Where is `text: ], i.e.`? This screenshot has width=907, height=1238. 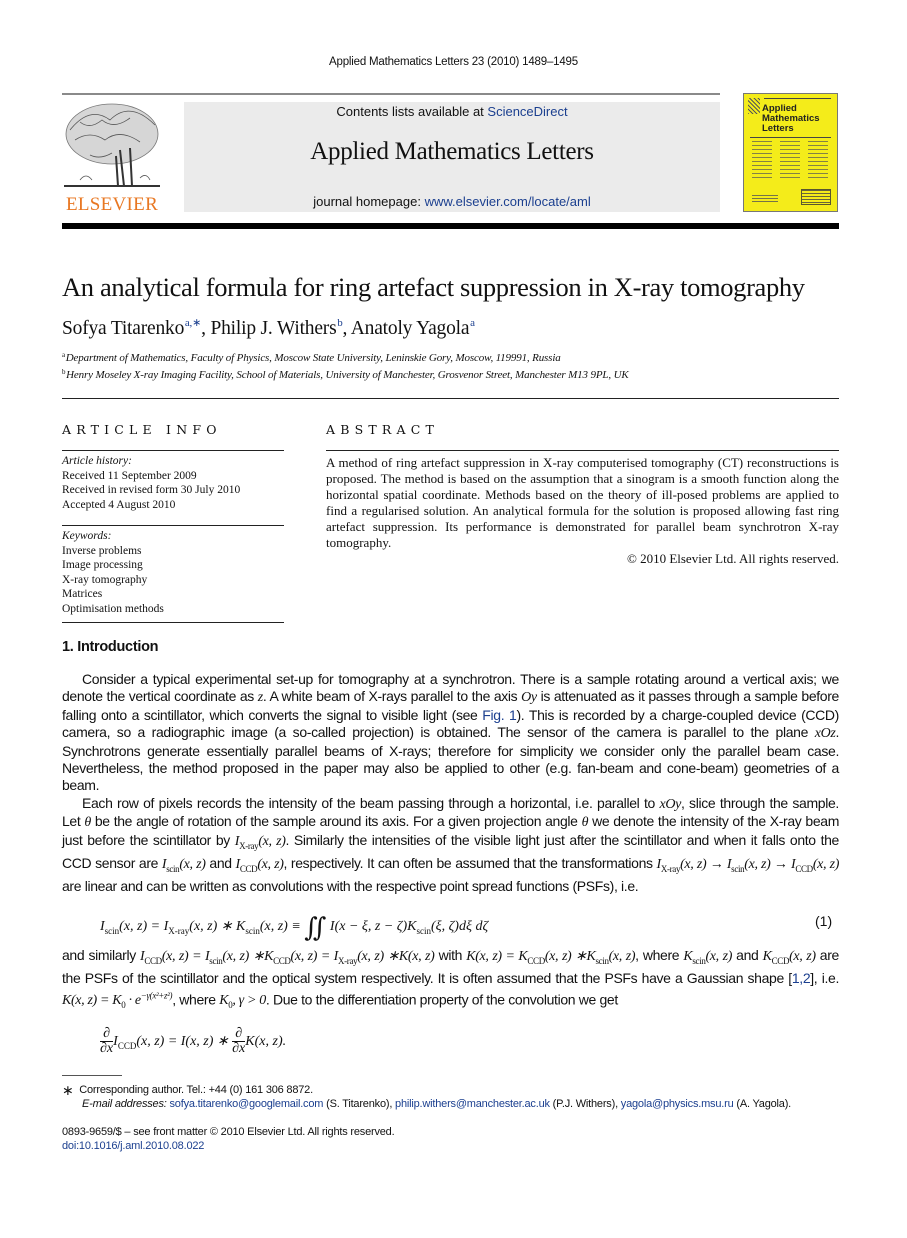
text: ], i.e. is located at coordinates (824, 978).